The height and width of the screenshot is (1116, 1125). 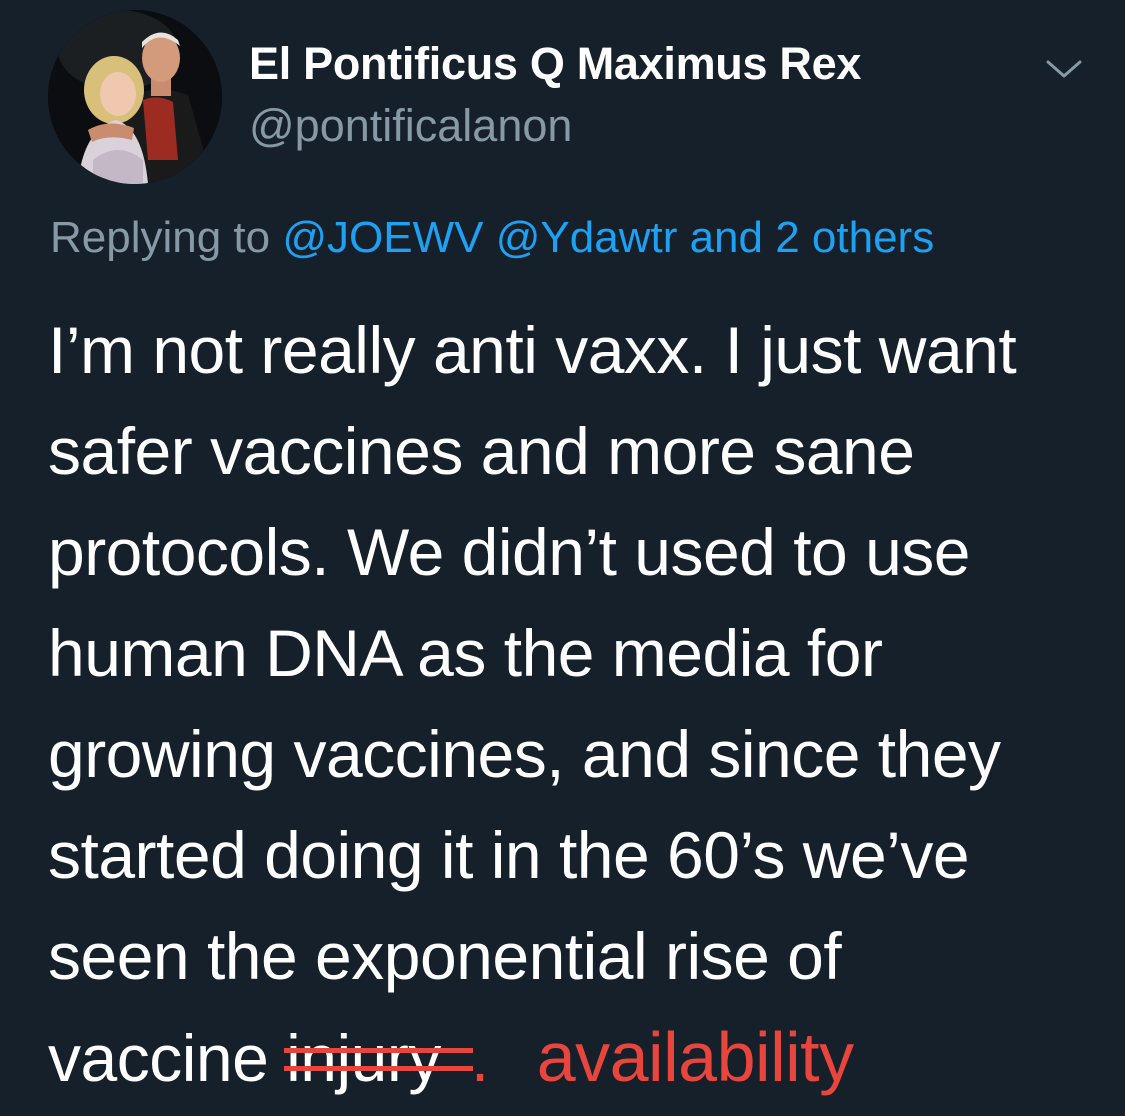 I want to click on chevron-down-icon, so click(x=1064, y=69).